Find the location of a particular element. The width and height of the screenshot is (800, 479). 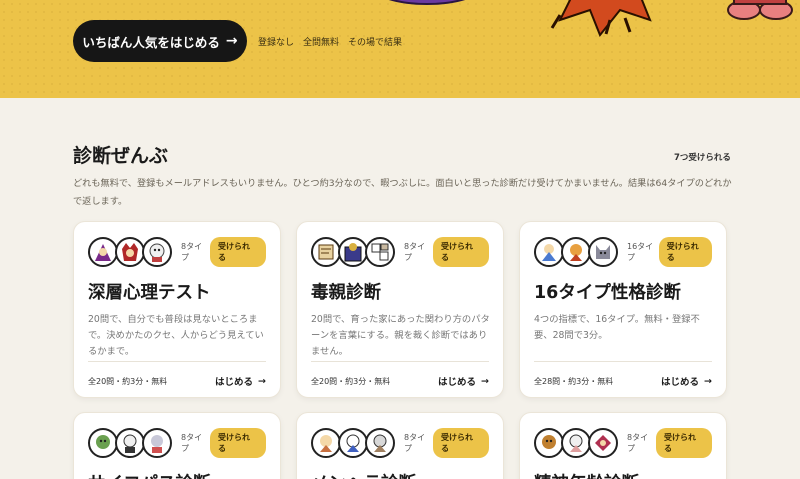

card-title: 毒親診断 is located at coordinates (346, 293).